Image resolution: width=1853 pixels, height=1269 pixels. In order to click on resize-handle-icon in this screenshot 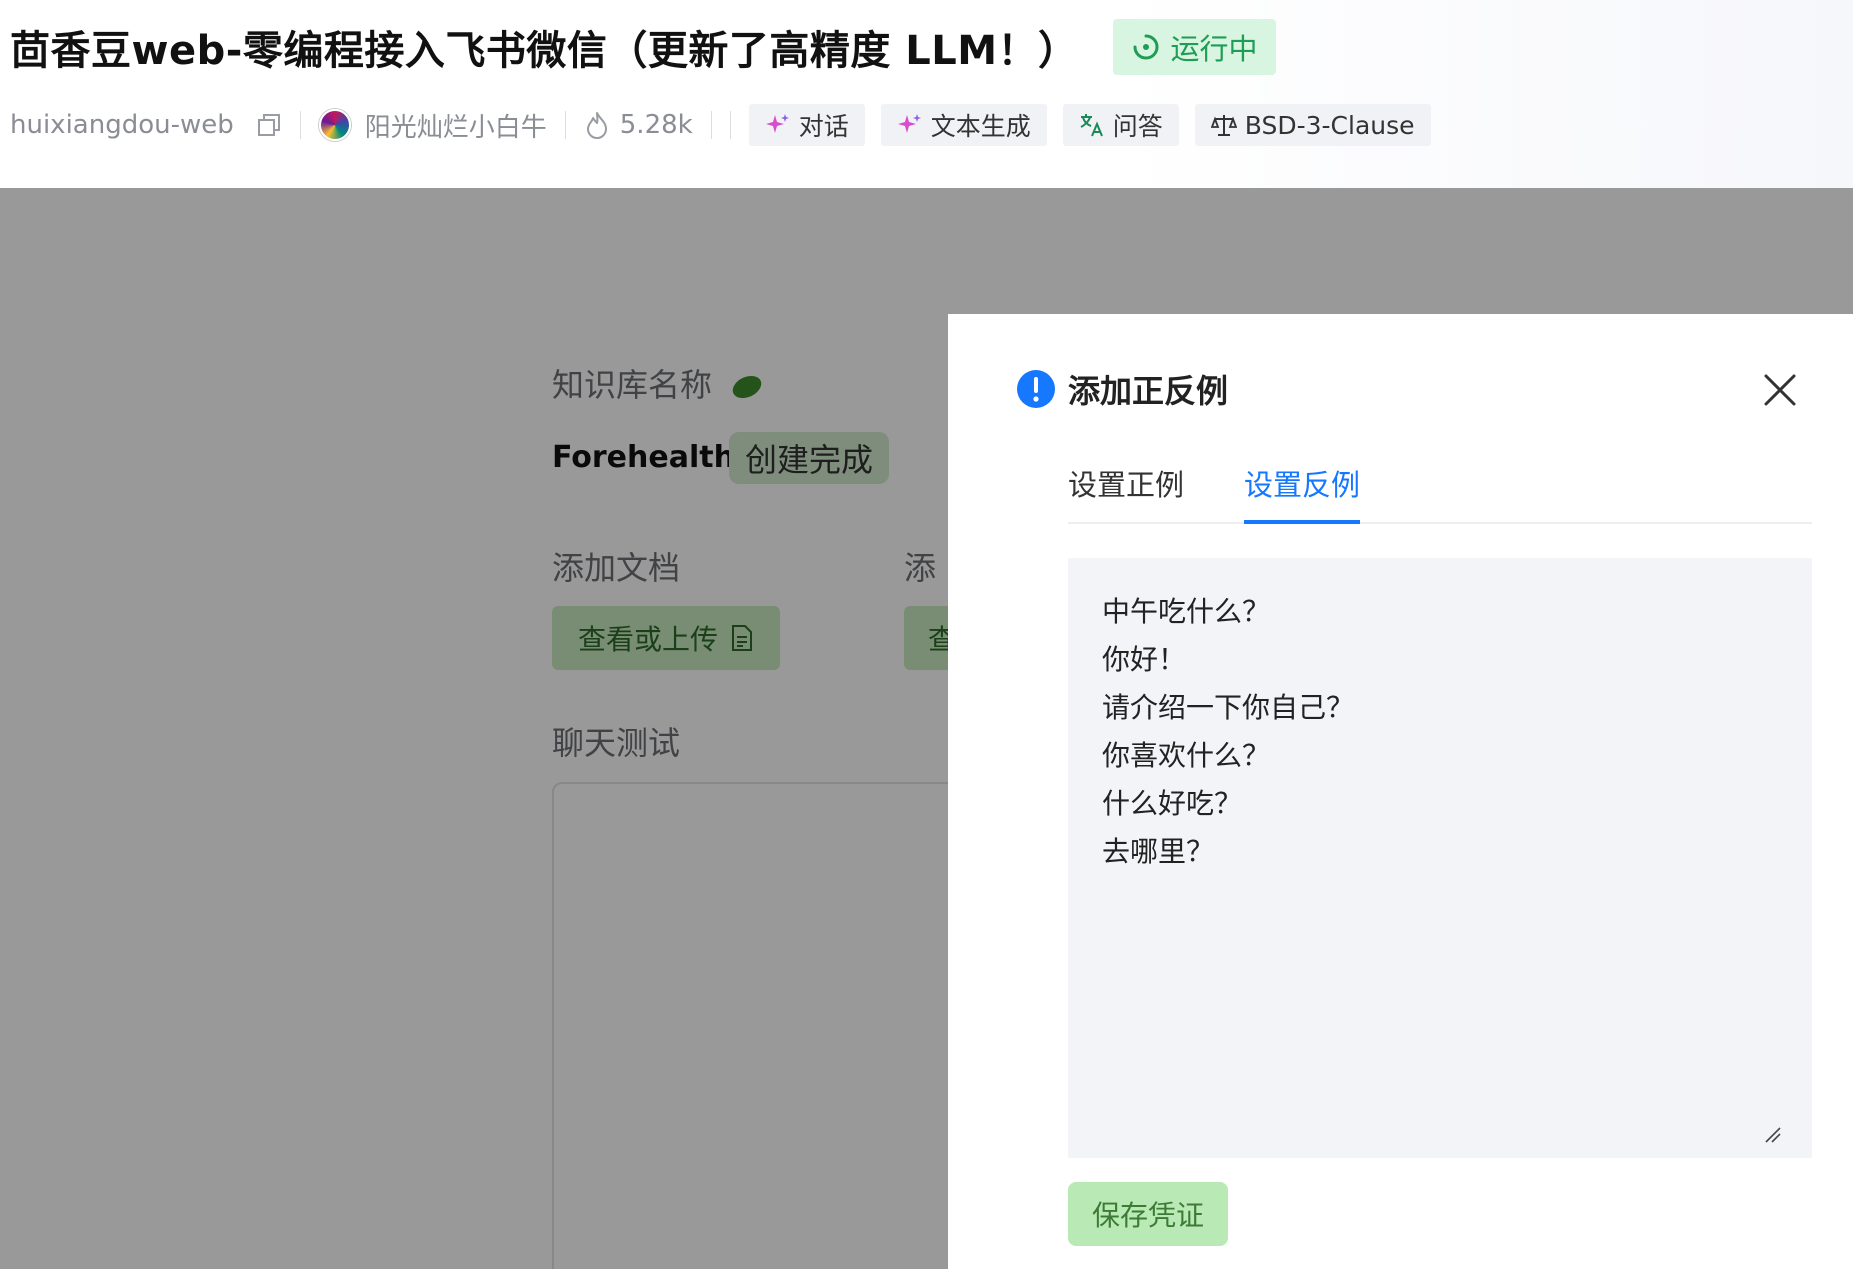, I will do `click(1772, 1134)`.